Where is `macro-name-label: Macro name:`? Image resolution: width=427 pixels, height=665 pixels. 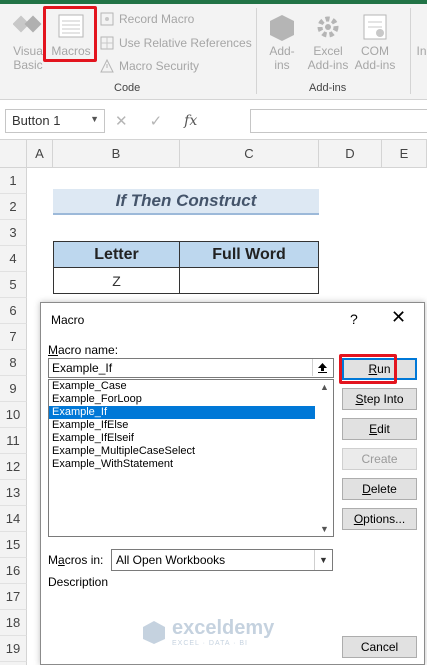 macro-name-label: Macro name: is located at coordinates (83, 350).